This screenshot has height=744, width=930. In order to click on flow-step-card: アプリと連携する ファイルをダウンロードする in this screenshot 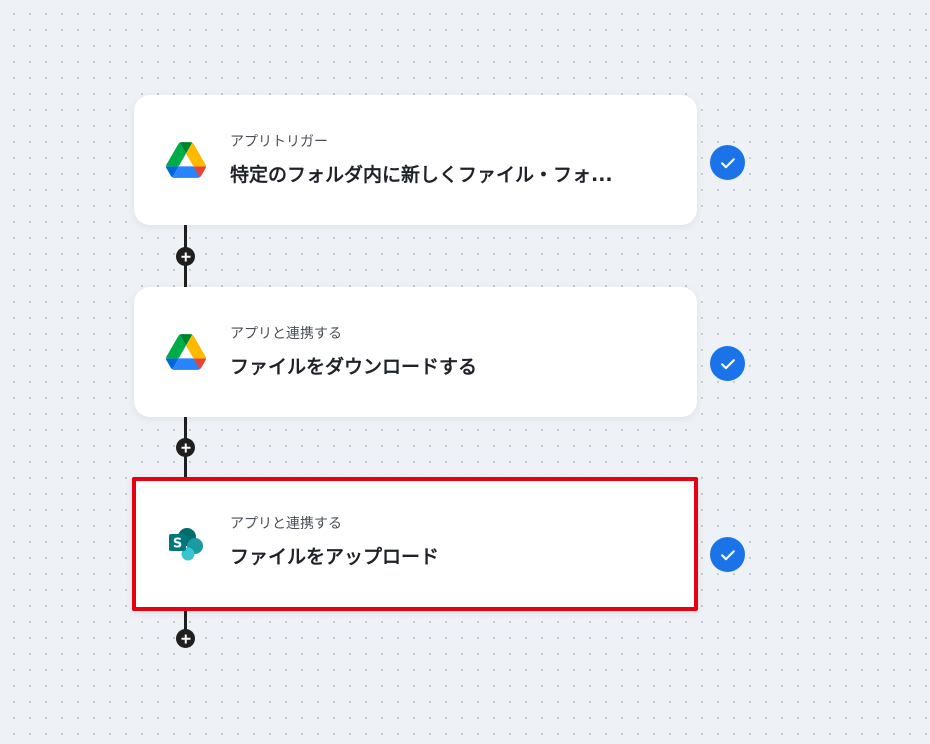, I will do `click(415, 352)`.